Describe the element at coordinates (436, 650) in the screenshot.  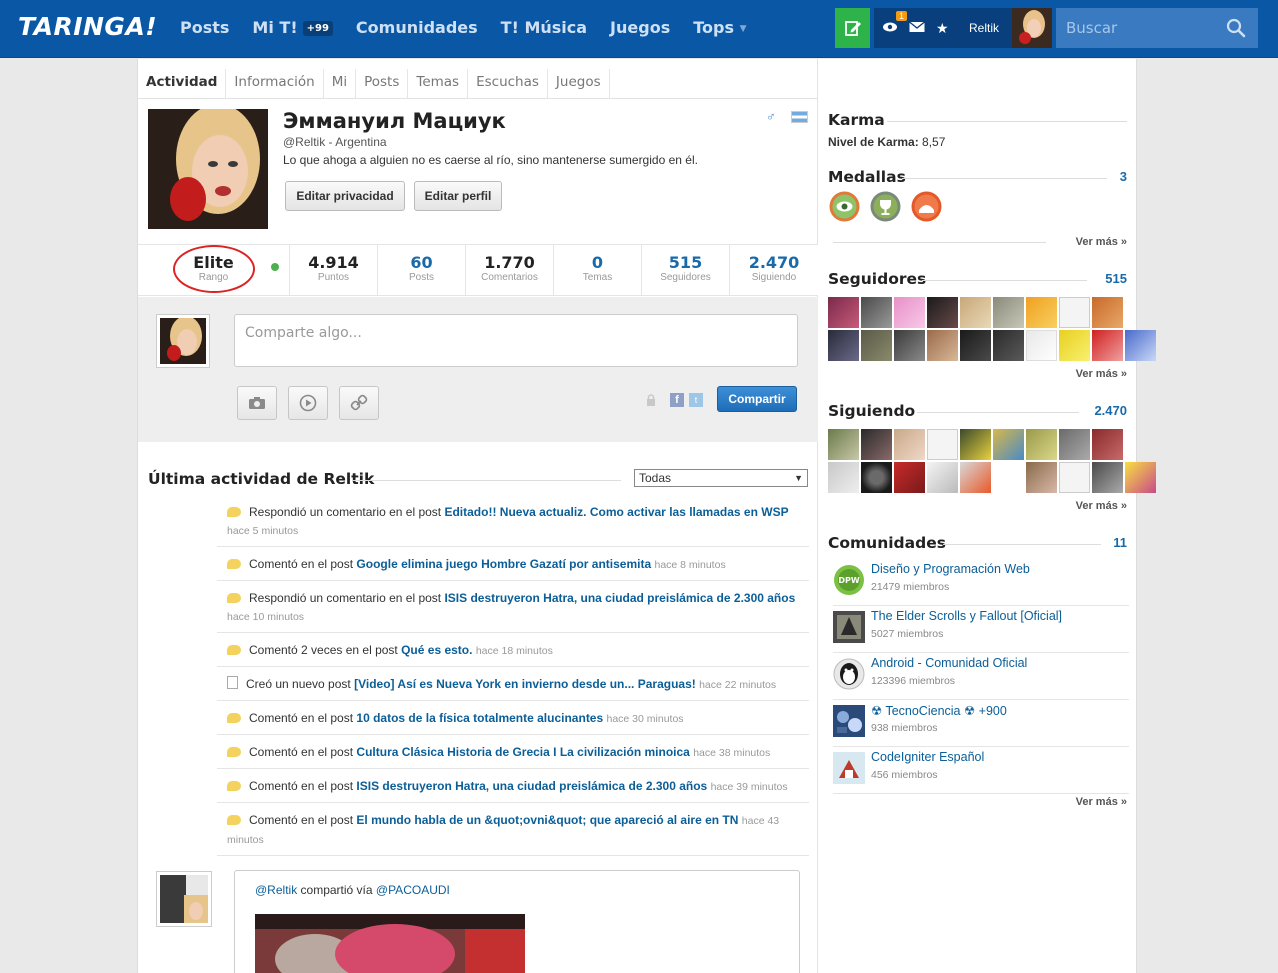
I see `post-link: Qué es esto.` at that location.